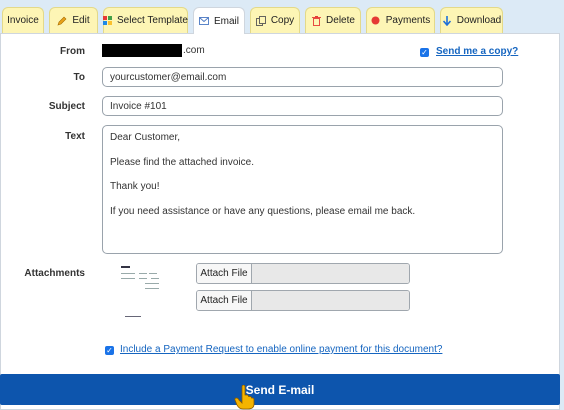  I want to click on tab-delete-label: Delete, so click(340, 20).